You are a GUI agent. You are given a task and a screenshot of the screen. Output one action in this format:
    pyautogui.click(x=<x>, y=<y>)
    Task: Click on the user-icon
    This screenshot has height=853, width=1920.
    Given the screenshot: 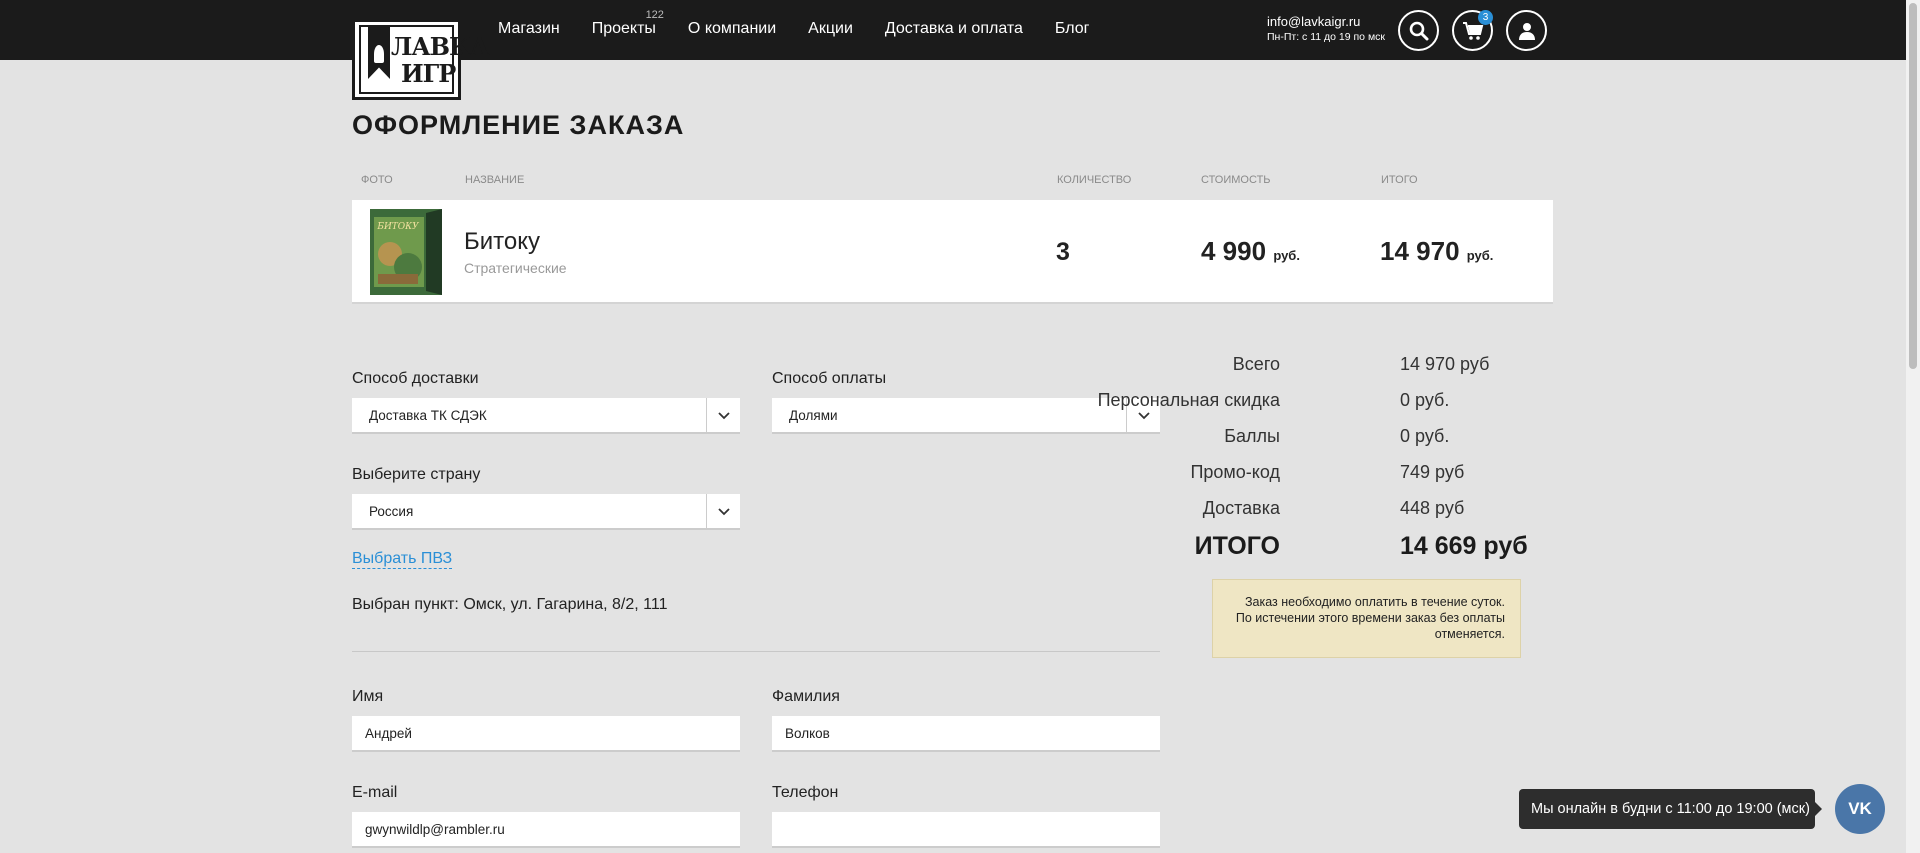 What is the action you would take?
    pyautogui.click(x=1526, y=31)
    